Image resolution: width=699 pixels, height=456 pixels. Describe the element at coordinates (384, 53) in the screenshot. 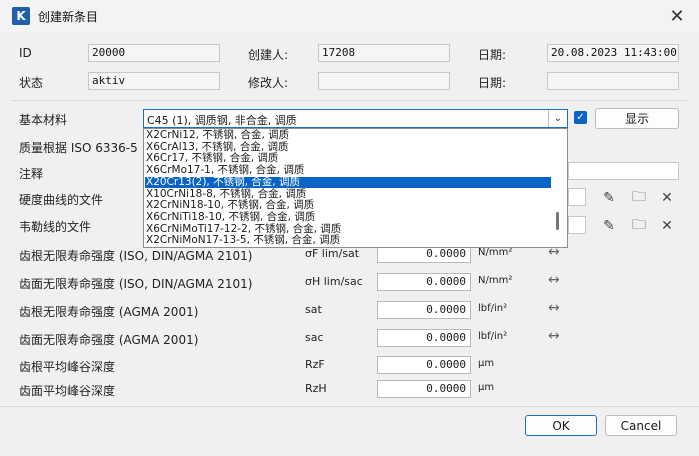

I see `creator-field: 17208` at that location.